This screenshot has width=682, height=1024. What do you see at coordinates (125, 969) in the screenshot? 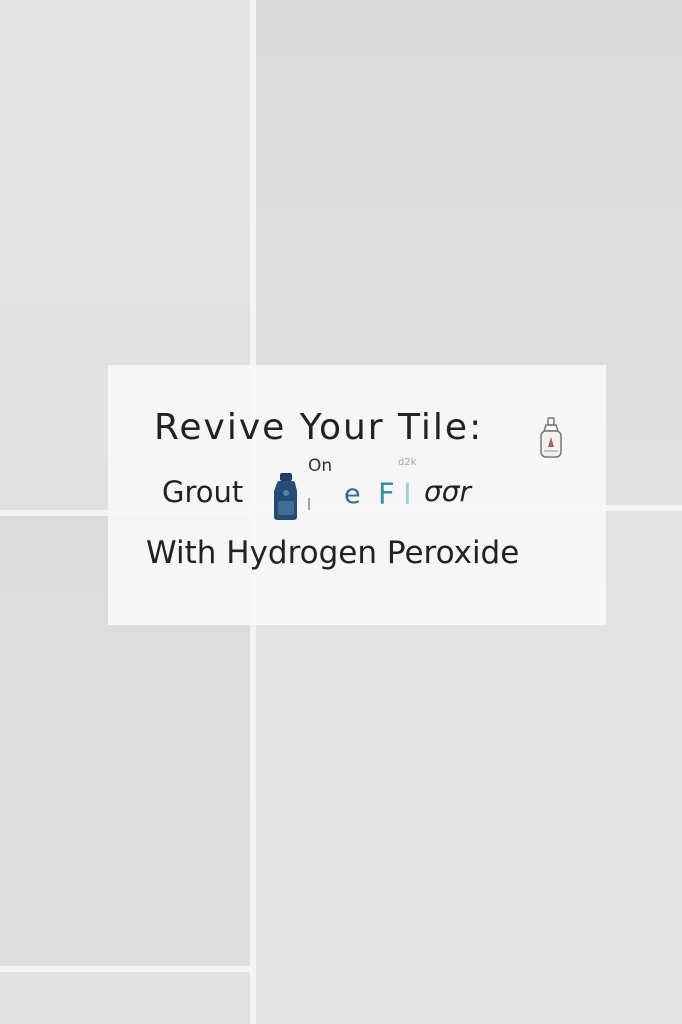
I see `grout-line-horizontal-bottom` at bounding box center [125, 969].